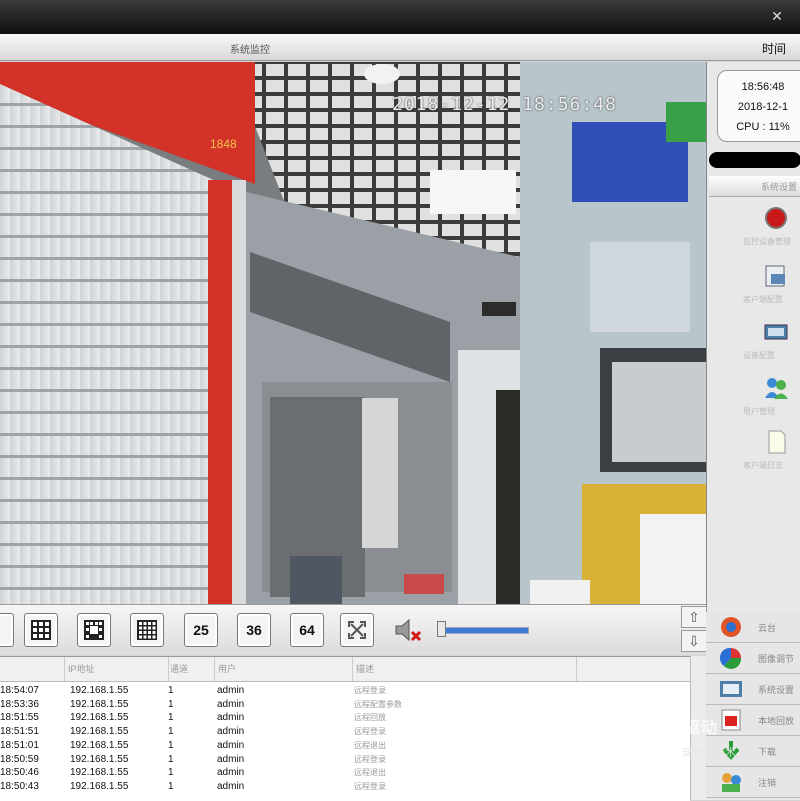  What do you see at coordinates (763, 299) in the screenshot?
I see `menu-item-label: 客户端配置` at bounding box center [763, 299].